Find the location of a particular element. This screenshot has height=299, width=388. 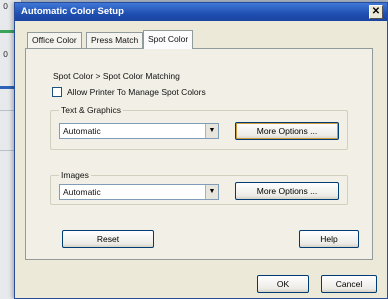

close-icon: ✕ is located at coordinates (376, 11).